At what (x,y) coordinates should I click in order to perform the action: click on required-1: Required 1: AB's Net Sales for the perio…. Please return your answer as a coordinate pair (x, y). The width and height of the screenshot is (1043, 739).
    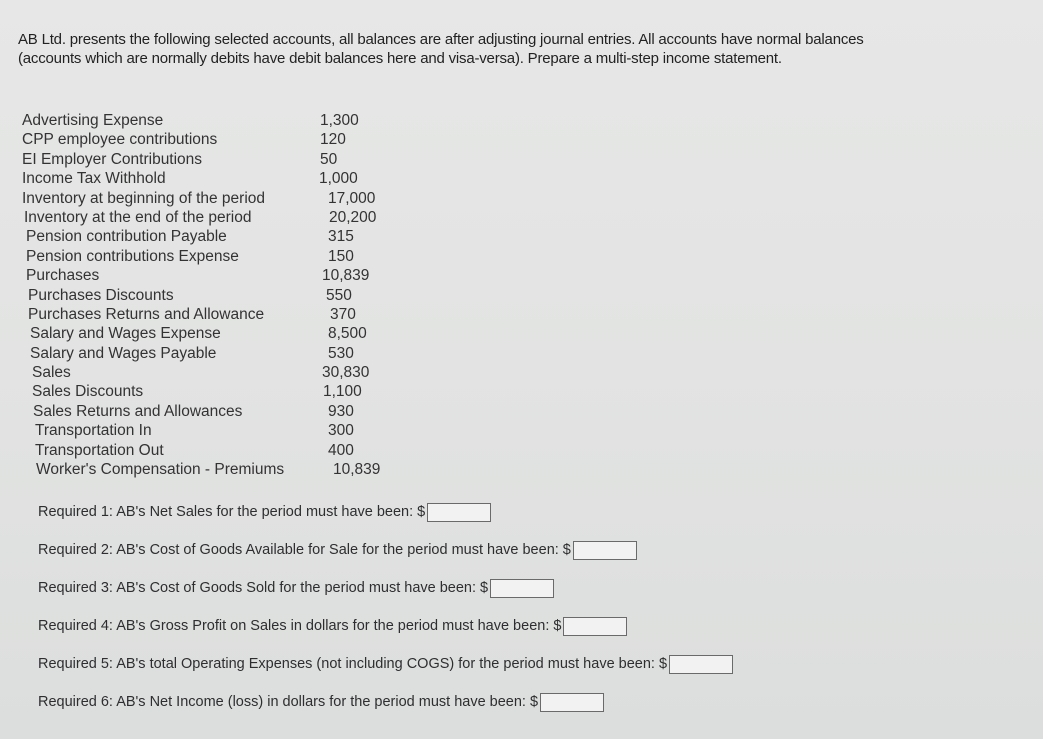
    Looking at the image, I should click on (385, 512).